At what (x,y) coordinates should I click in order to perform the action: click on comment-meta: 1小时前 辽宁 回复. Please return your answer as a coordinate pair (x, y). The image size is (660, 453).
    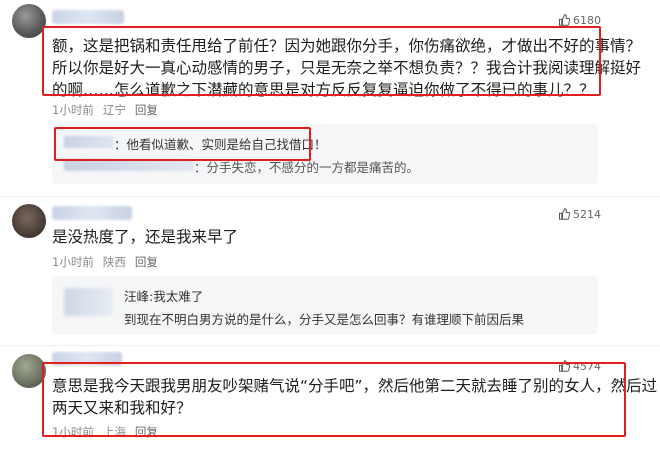
    Looking at the image, I should click on (109, 110).